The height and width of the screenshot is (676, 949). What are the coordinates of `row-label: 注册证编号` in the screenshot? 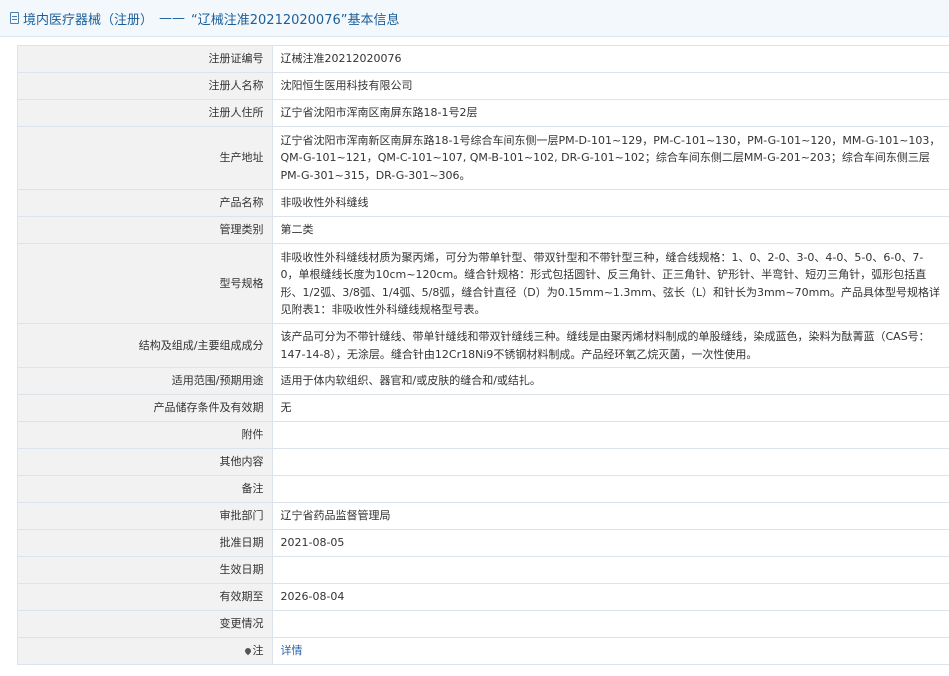 It's located at (145, 59).